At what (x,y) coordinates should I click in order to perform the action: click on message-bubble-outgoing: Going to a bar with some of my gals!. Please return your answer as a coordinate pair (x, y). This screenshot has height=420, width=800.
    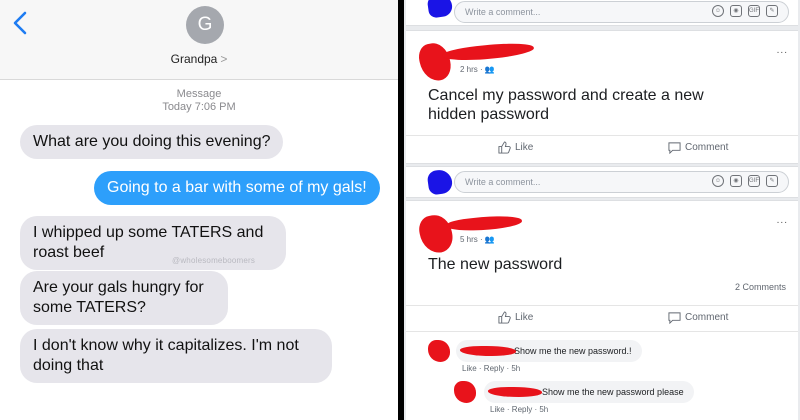
    Looking at the image, I should click on (237, 188).